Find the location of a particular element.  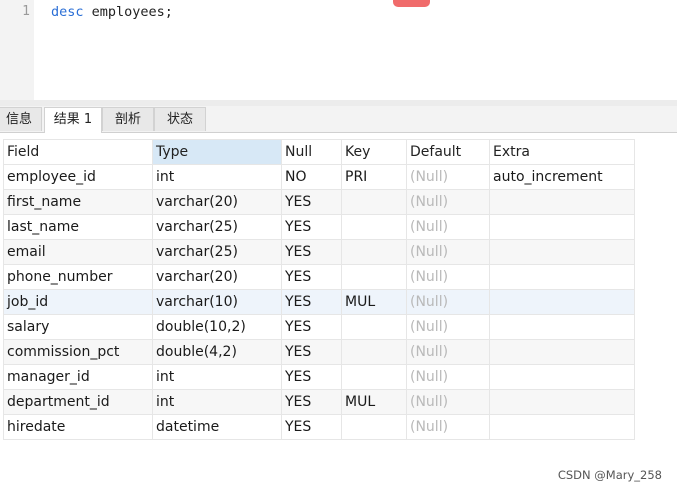

column-header-type: Type is located at coordinates (217, 152).